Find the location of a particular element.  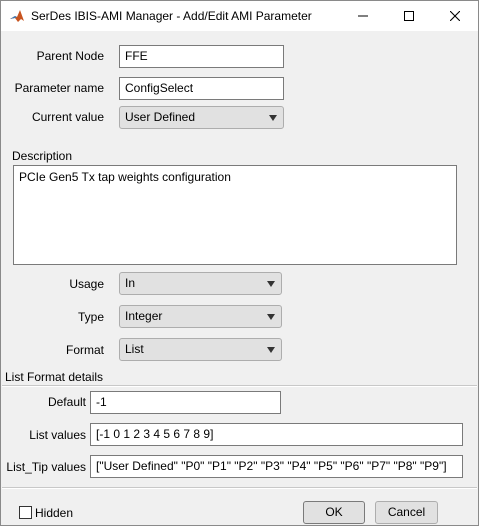

minimize-button is located at coordinates (363, 16).